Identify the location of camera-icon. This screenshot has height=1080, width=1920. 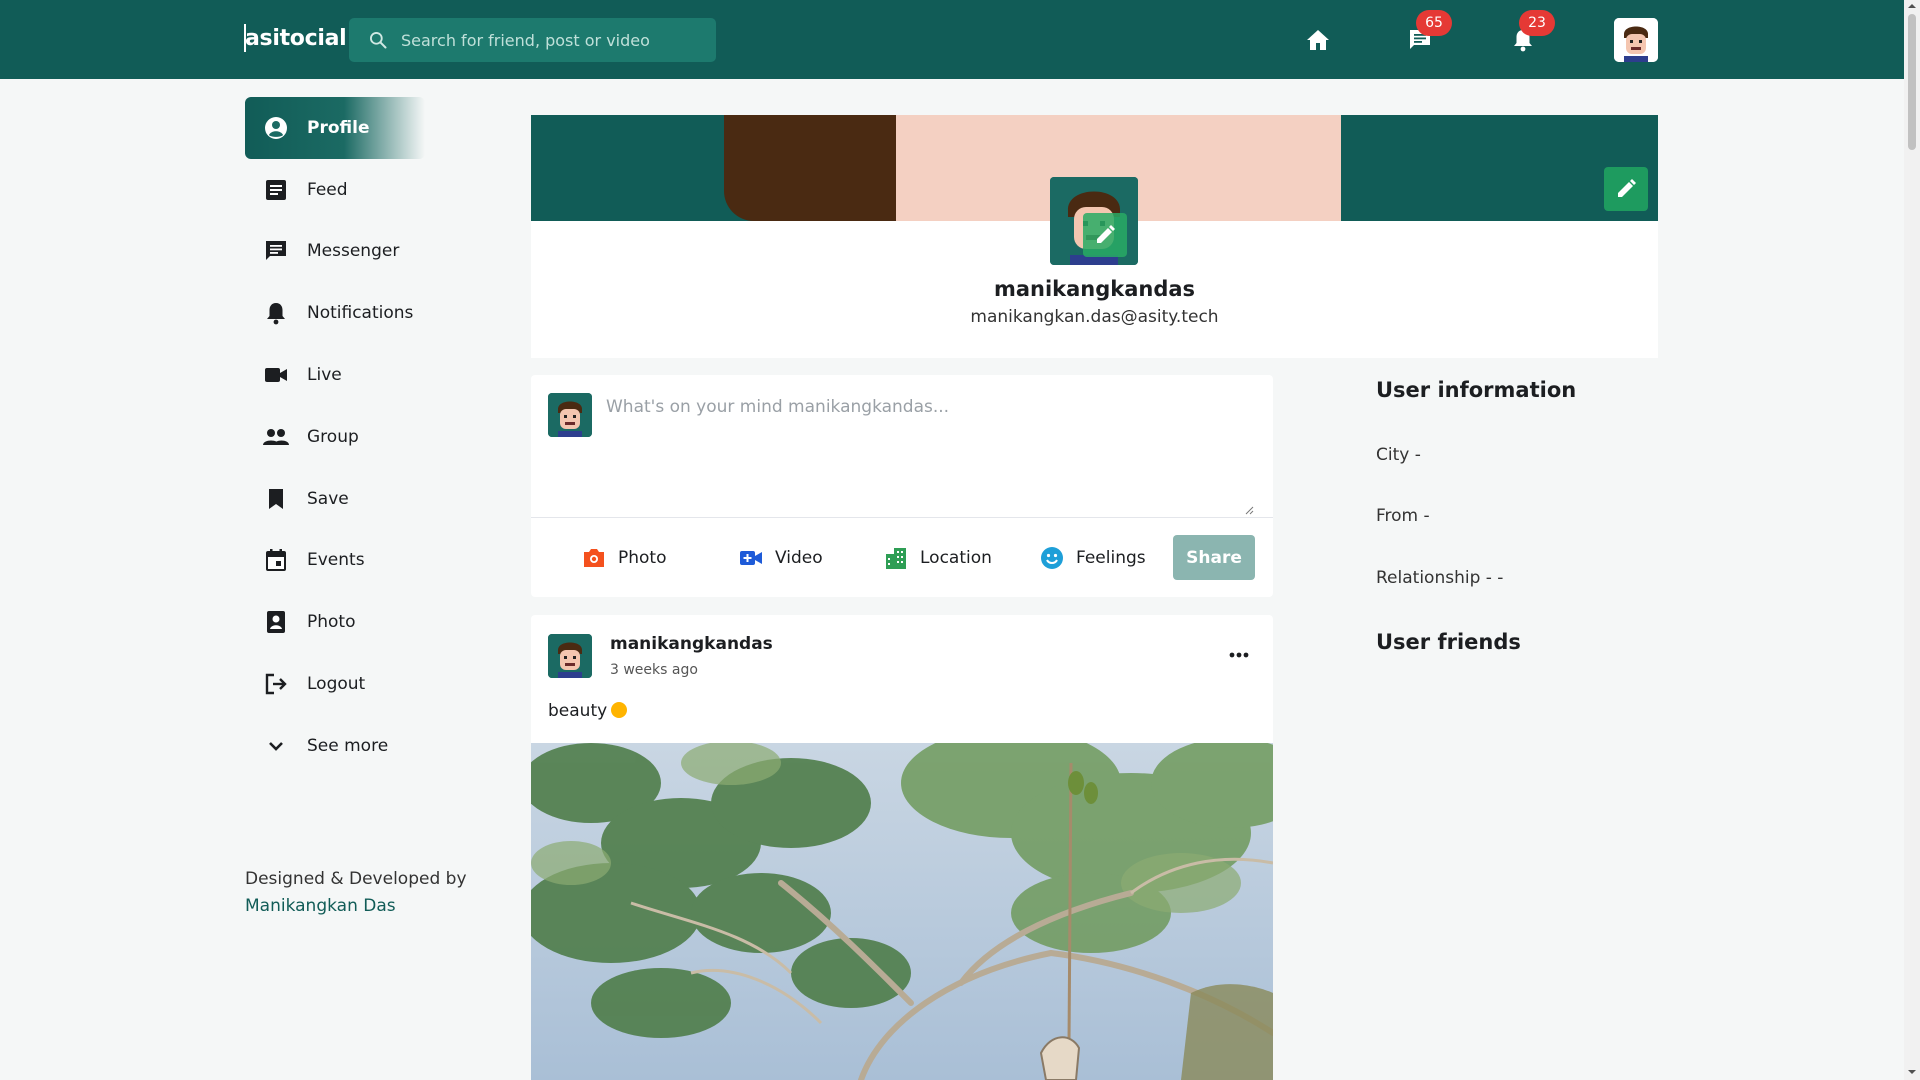
(594, 558).